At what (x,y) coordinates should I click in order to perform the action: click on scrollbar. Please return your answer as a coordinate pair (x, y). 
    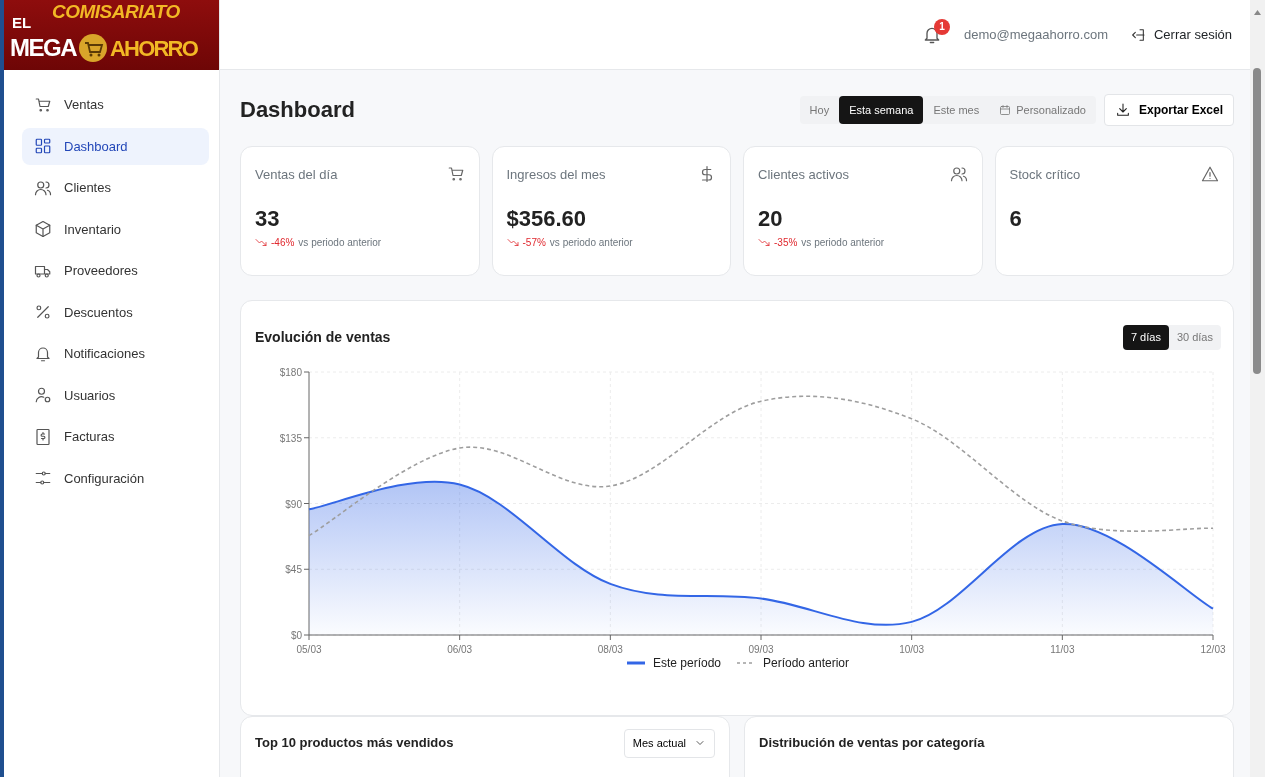
    Looking at the image, I should click on (1257, 388).